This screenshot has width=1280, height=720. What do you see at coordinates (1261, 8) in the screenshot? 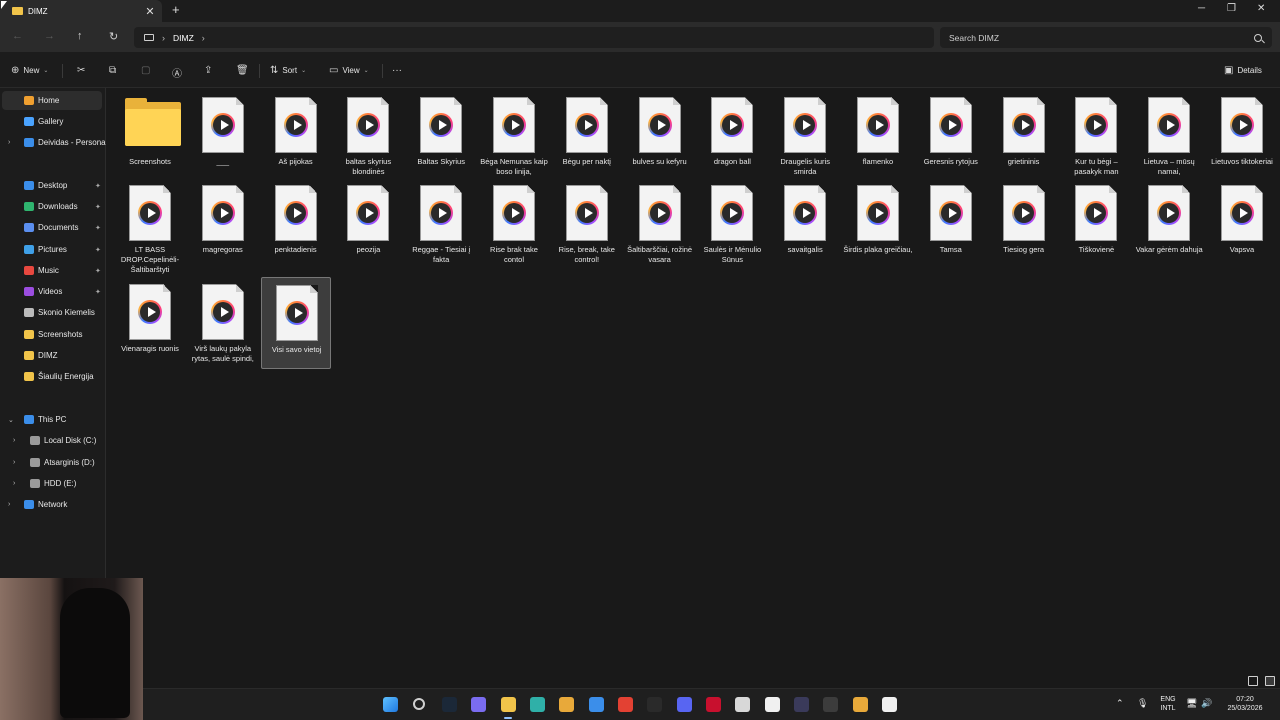
I see `close-window-button: ✕` at bounding box center [1261, 8].